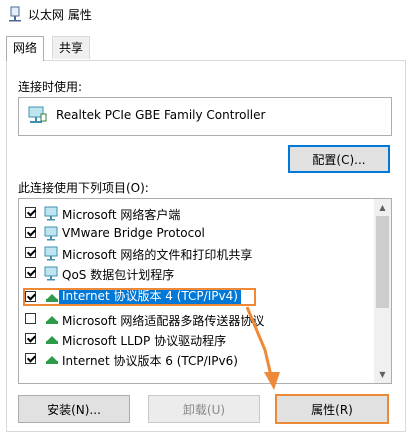  Describe the element at coordinates (163, 321) in the screenshot. I see `item-label: Microsoft 网络适配器多路传送器协议` at that location.